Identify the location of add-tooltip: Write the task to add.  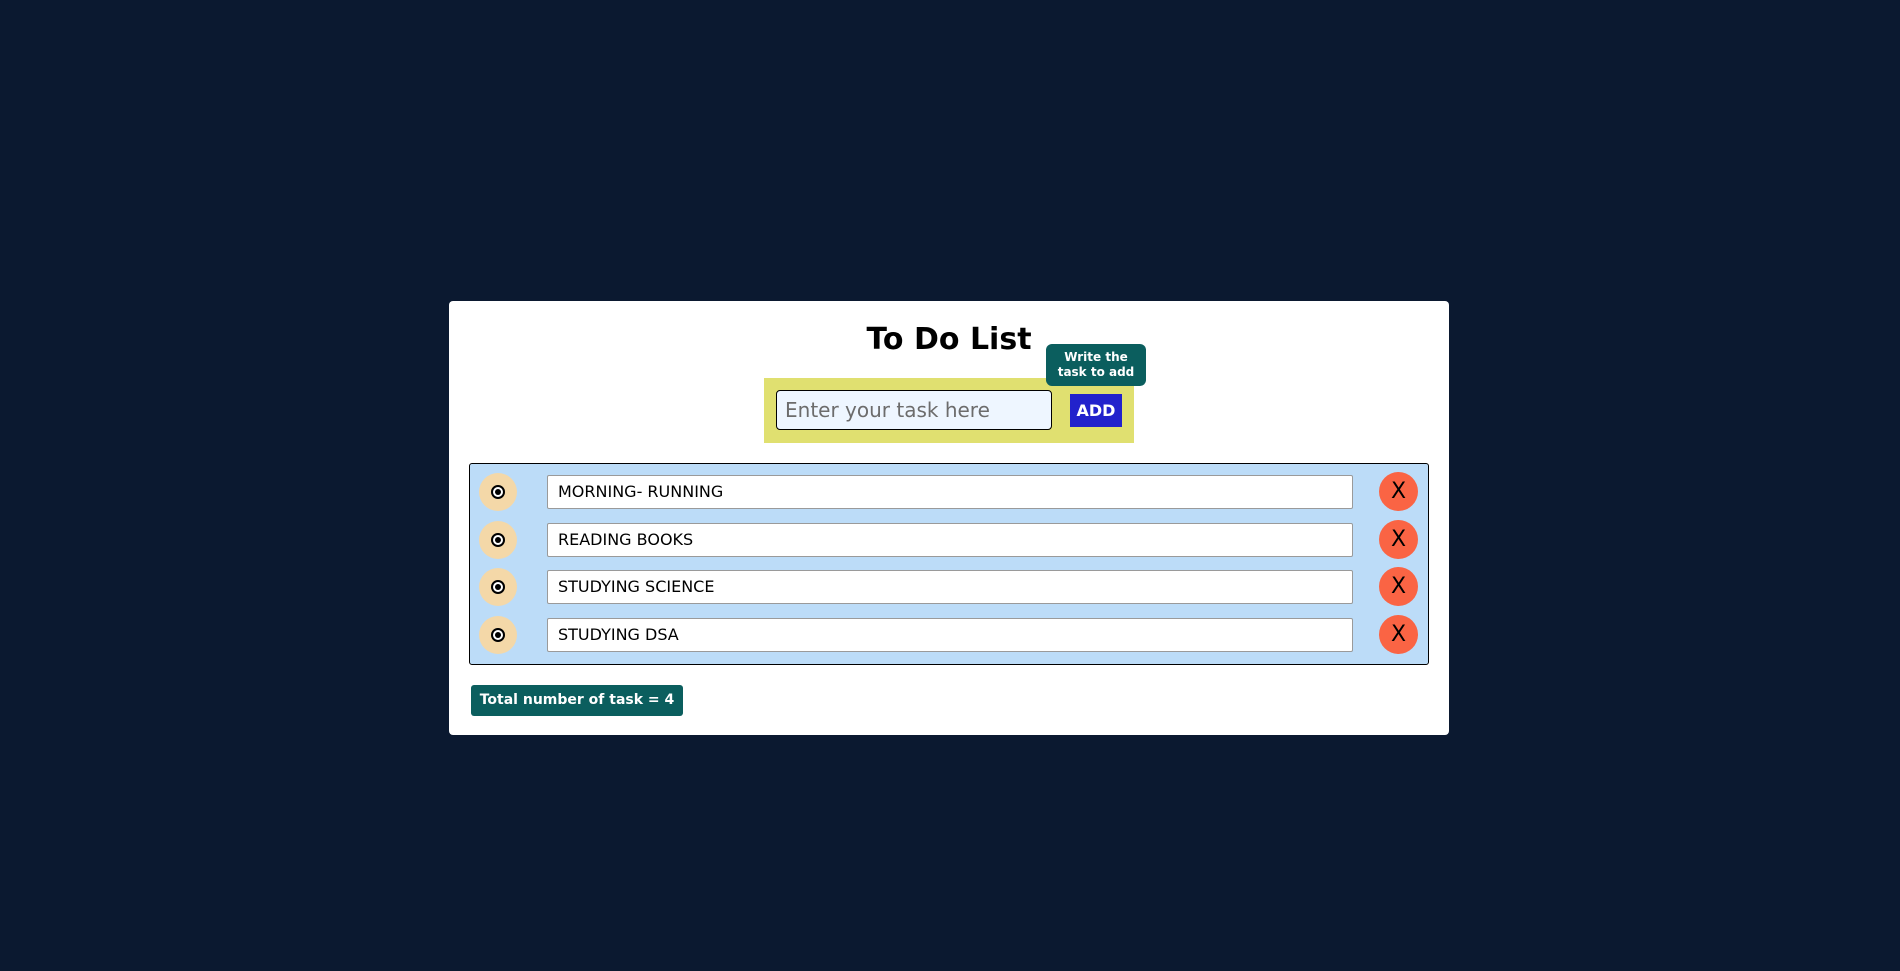
(1096, 365).